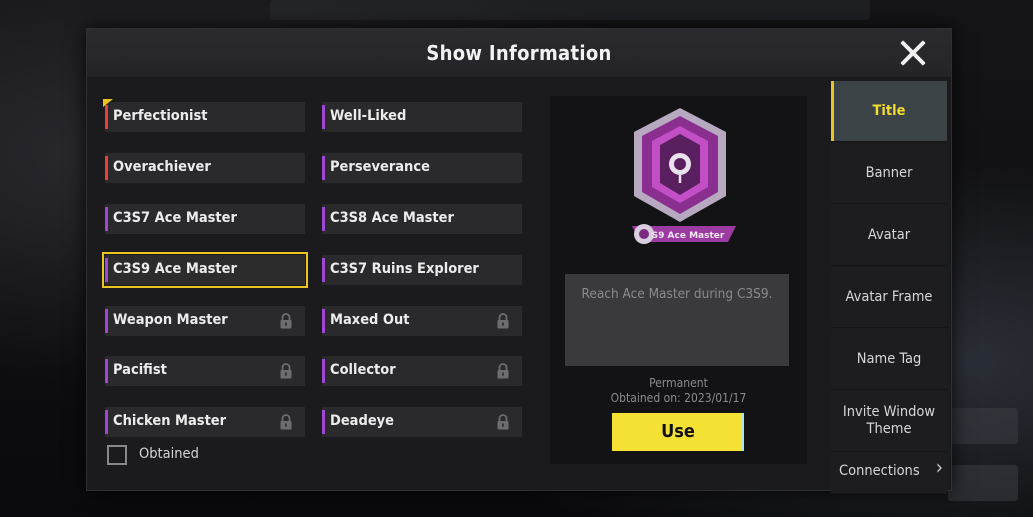 This screenshot has width=1033, height=517. What do you see at coordinates (140, 370) in the screenshot?
I see `title-item-label: Pacifist` at bounding box center [140, 370].